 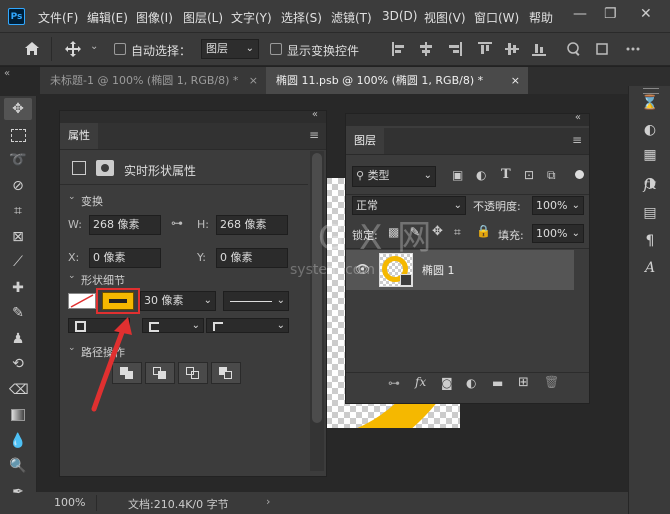 What do you see at coordinates (161, 51) in the screenshot?
I see `auto-select-label: 自动选择：` at bounding box center [161, 51].